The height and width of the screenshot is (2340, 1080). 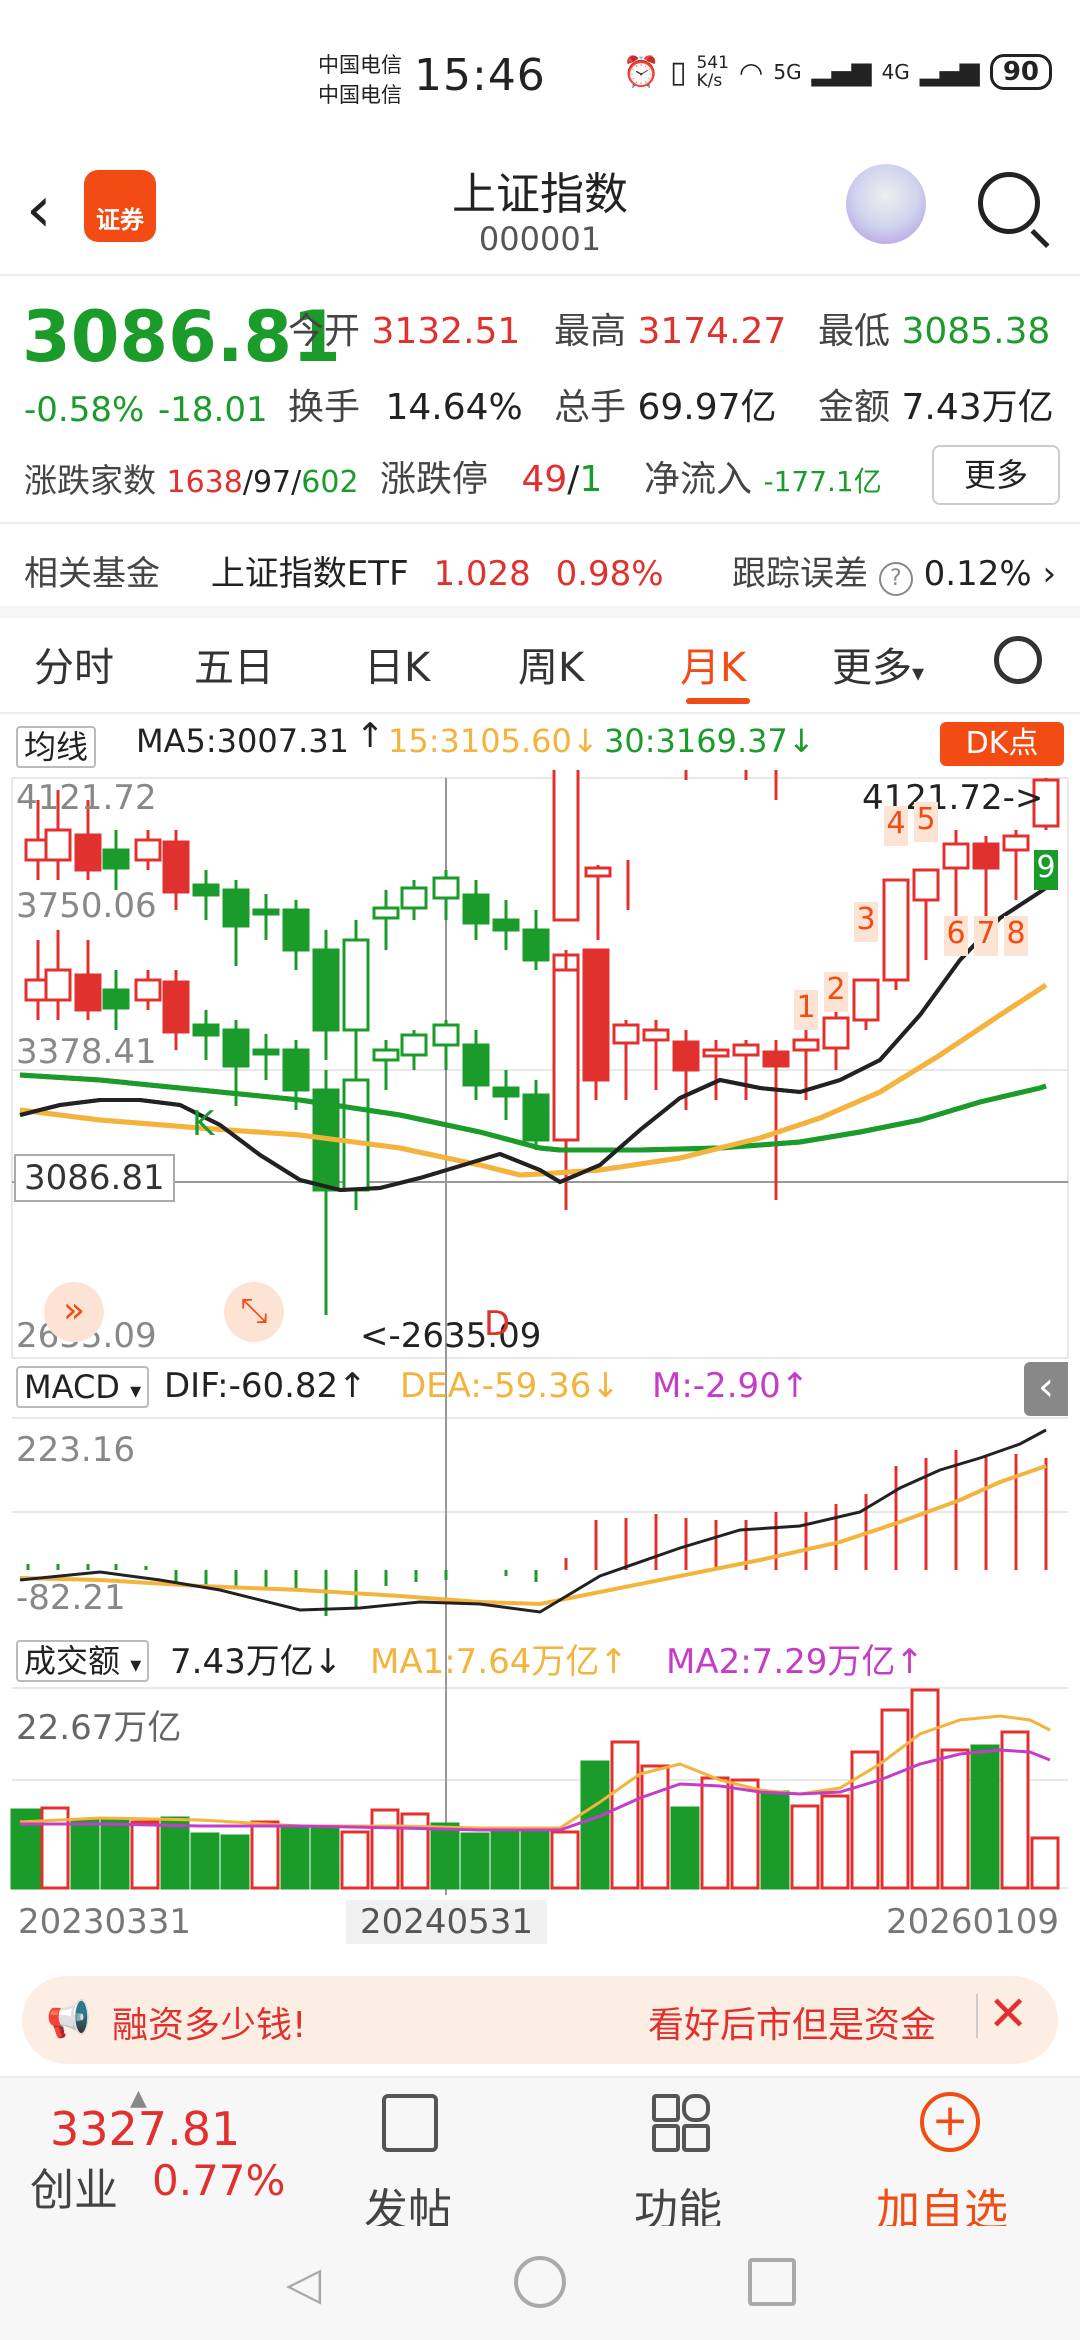 I want to click on ticker-pct: 0.77%, so click(x=218, y=2180).